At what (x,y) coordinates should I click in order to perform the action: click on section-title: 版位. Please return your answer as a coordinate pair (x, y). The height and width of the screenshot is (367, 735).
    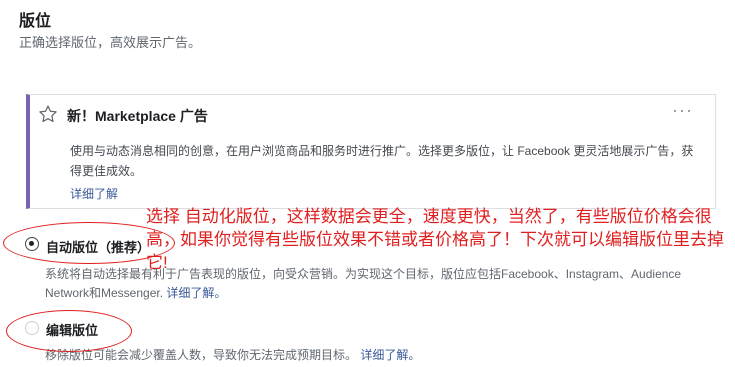
    Looking at the image, I should click on (35, 21).